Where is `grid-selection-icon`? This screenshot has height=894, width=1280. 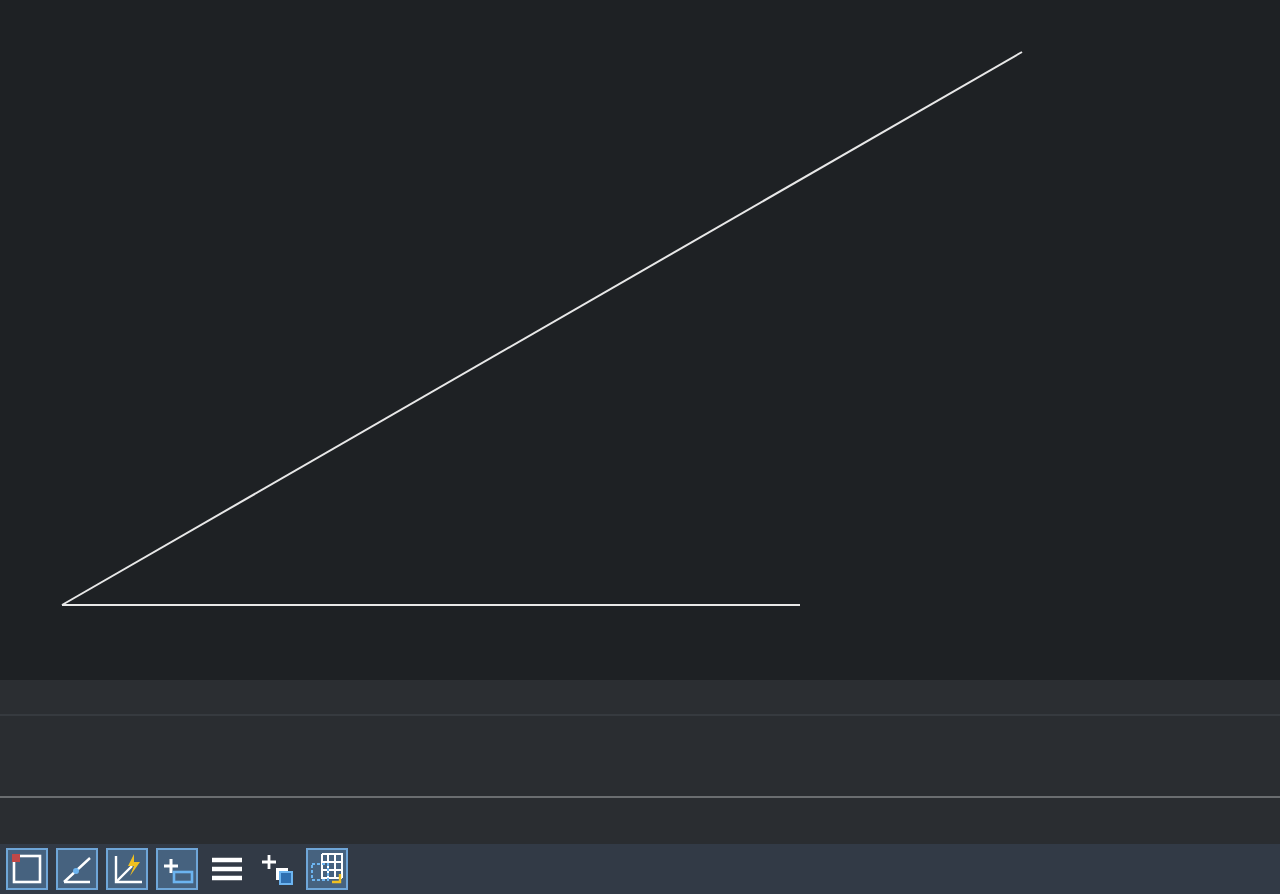 grid-selection-icon is located at coordinates (327, 869).